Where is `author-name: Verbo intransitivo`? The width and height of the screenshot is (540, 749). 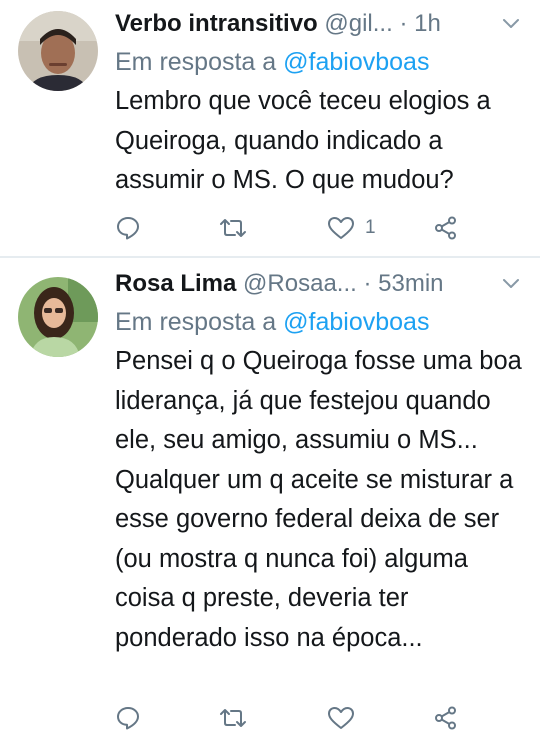
author-name: Verbo intransitivo is located at coordinates (216, 23).